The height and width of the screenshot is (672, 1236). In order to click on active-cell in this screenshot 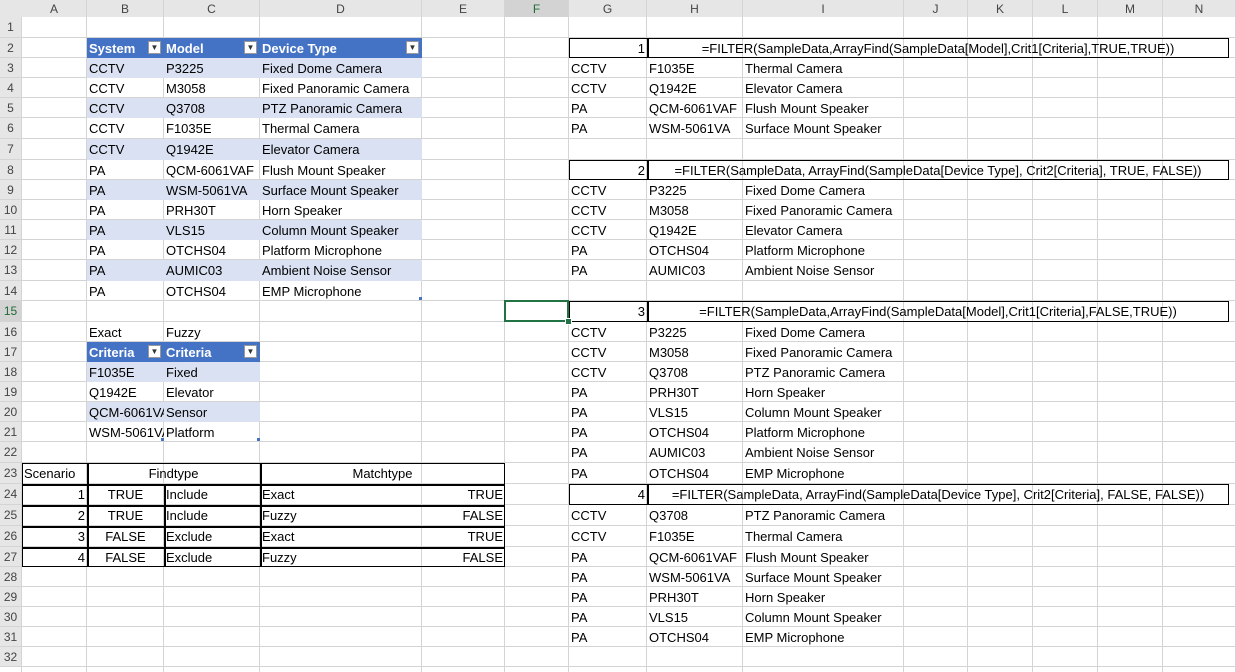, I will do `click(536, 311)`.